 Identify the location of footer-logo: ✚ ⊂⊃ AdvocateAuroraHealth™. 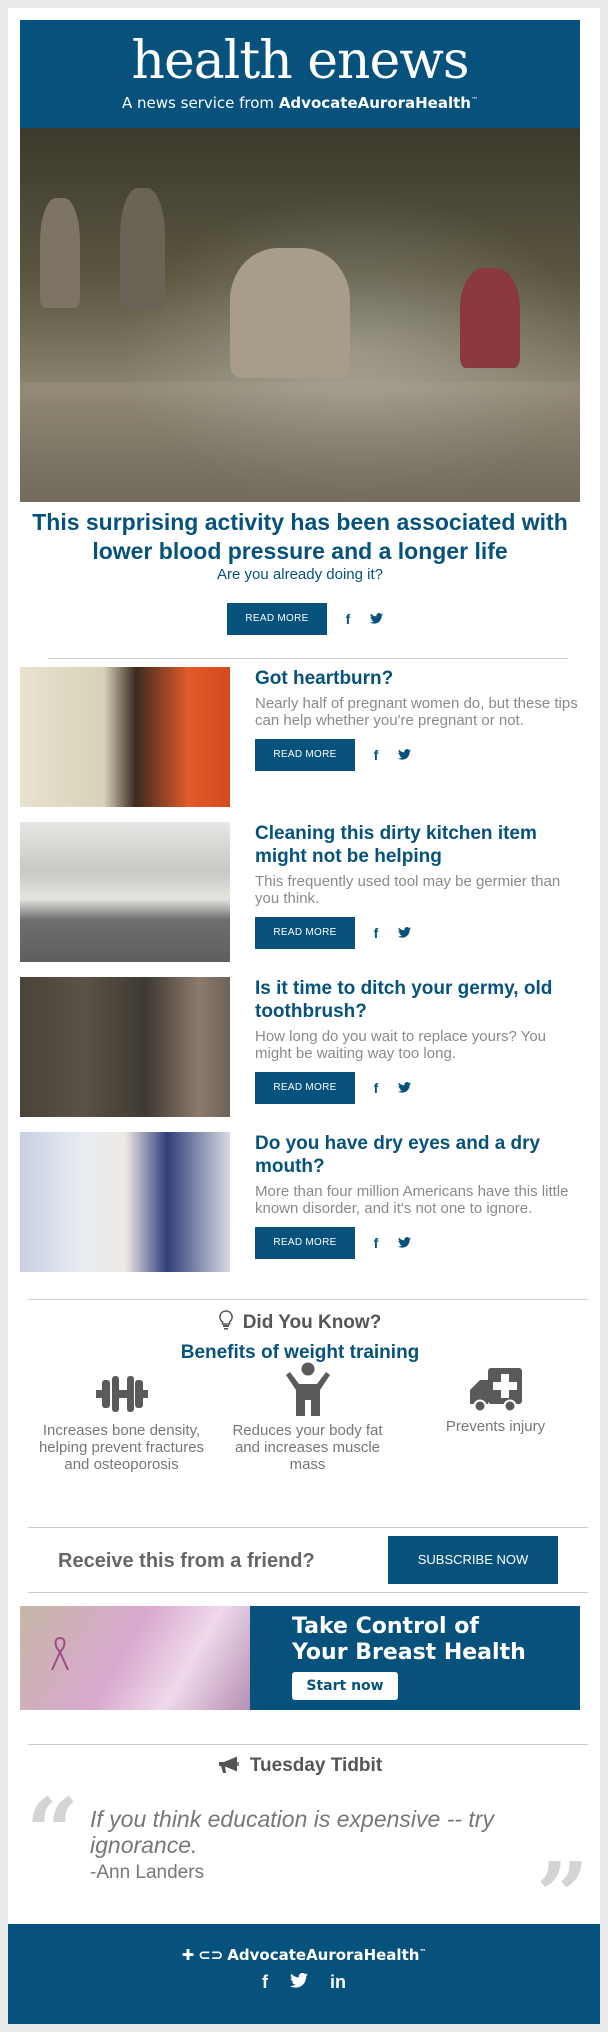
(304, 1955).